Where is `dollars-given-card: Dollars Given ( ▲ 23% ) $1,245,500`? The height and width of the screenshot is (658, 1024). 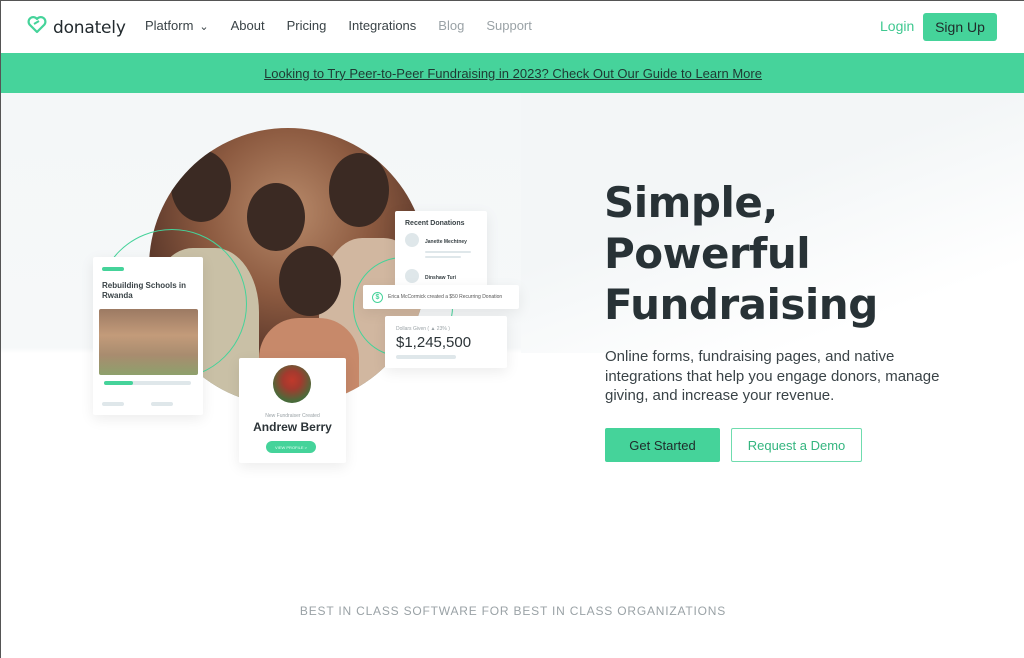
dollars-given-card: Dollars Given ( ▲ 23% ) $1,245,500 is located at coordinates (446, 342).